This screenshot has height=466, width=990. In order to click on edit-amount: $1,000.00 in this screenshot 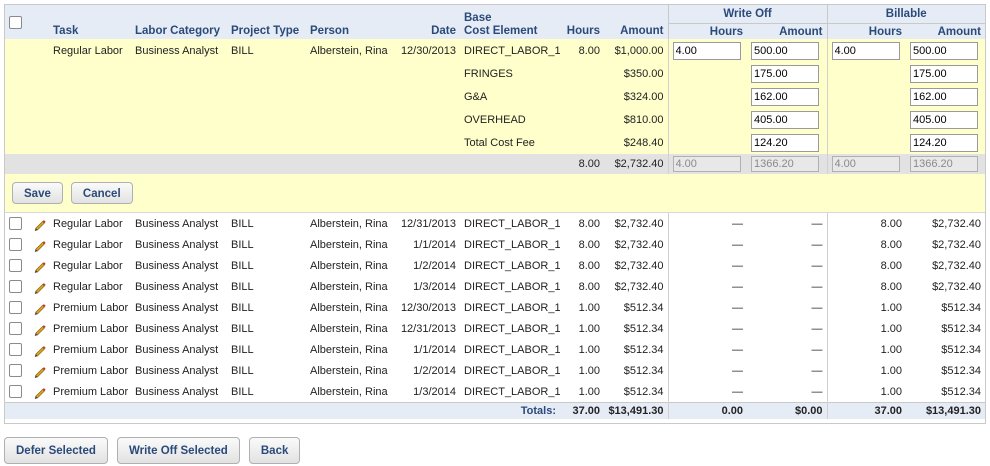, I will do `click(636, 50)`.